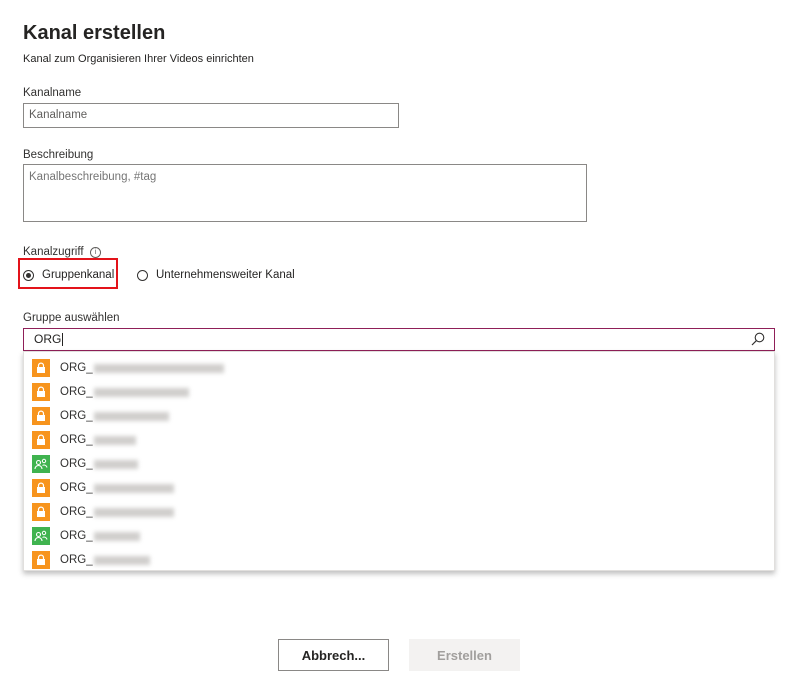  I want to click on description-label: Beschreibung, so click(58, 155).